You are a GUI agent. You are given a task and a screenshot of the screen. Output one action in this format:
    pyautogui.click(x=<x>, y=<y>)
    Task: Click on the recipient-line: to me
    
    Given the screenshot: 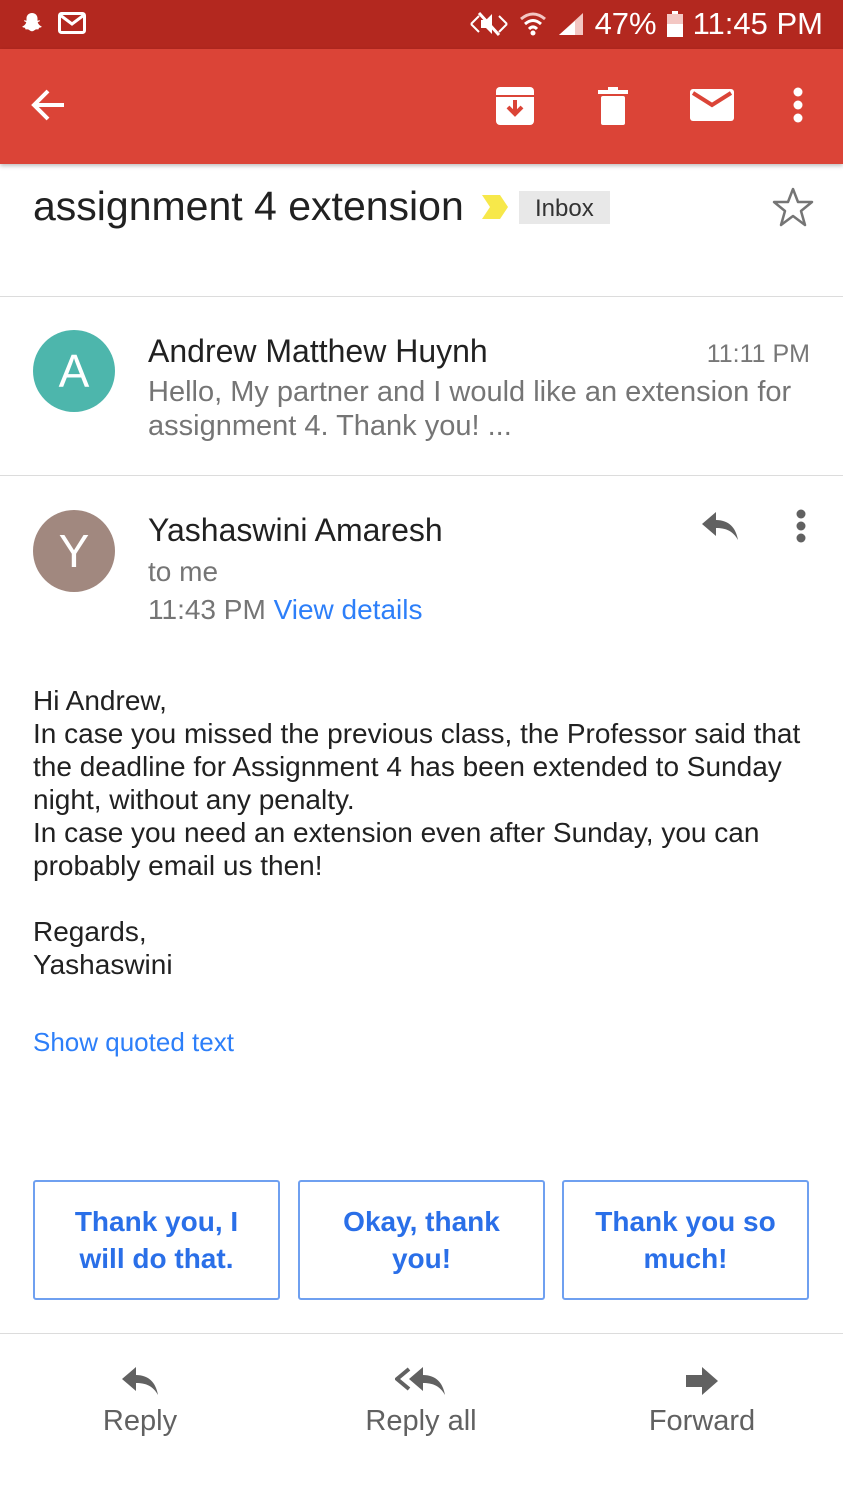 What is the action you would take?
    pyautogui.click(x=183, y=571)
    